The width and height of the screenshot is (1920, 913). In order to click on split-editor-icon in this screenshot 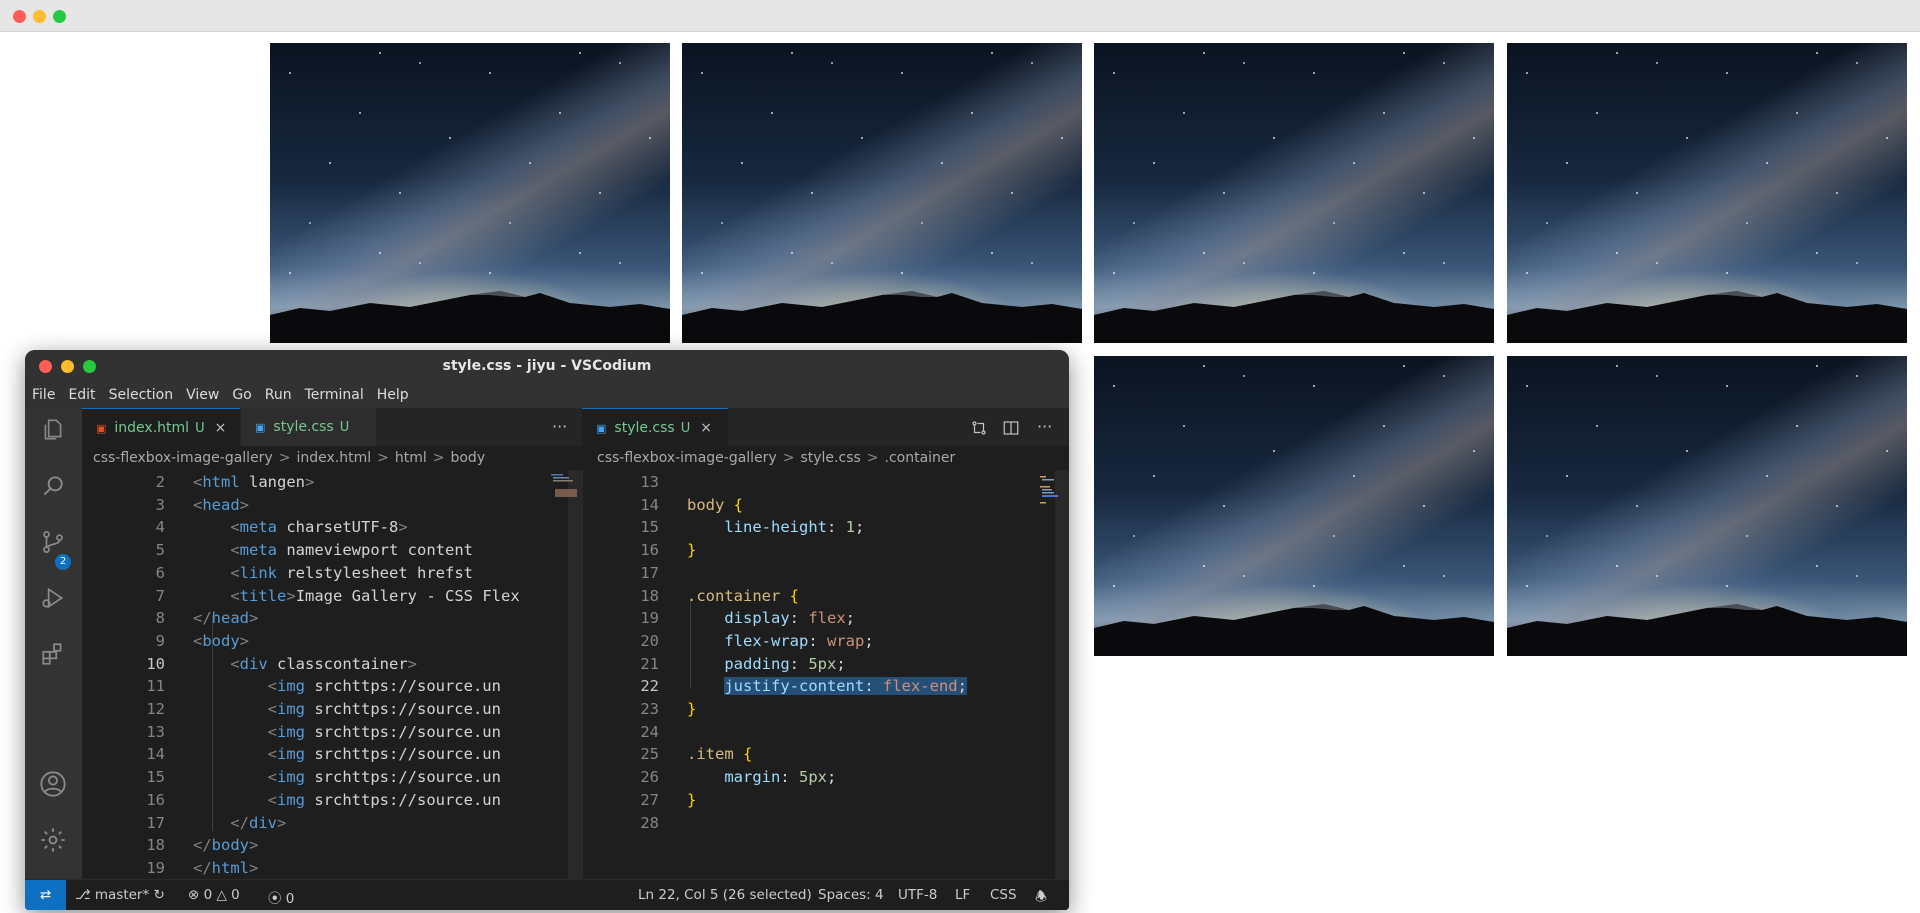, I will do `click(1011, 430)`.